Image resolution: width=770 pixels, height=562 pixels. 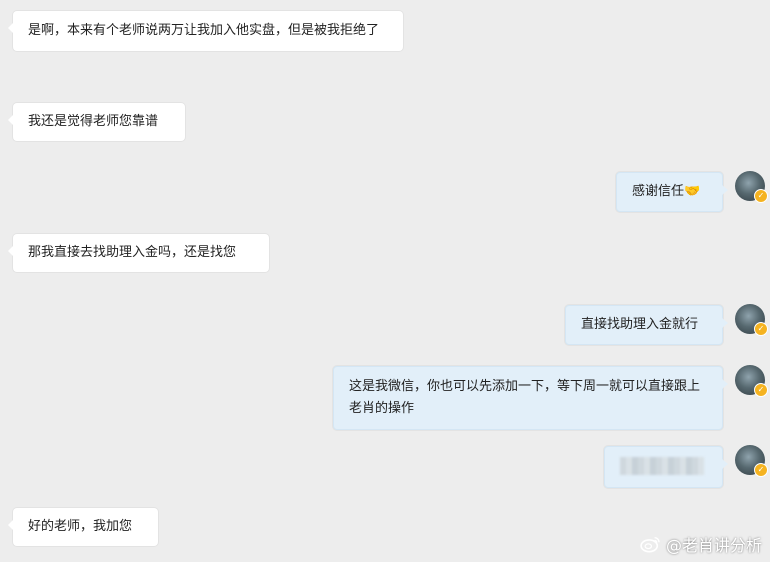 I want to click on message-text: 我还是觉得老师您靠谱, so click(x=93, y=121).